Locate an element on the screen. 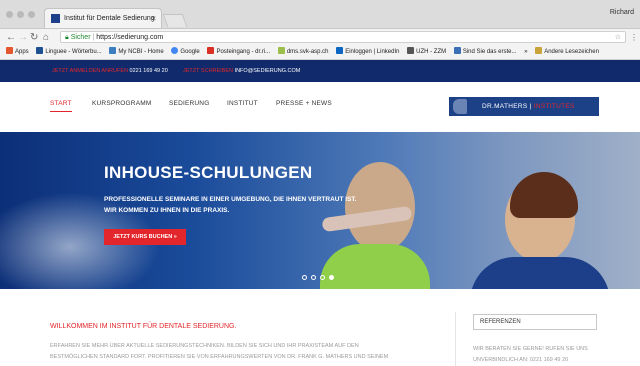 This screenshot has height=366, width=640. nav-presse-news: PRESSE + NEWS is located at coordinates (304, 103).